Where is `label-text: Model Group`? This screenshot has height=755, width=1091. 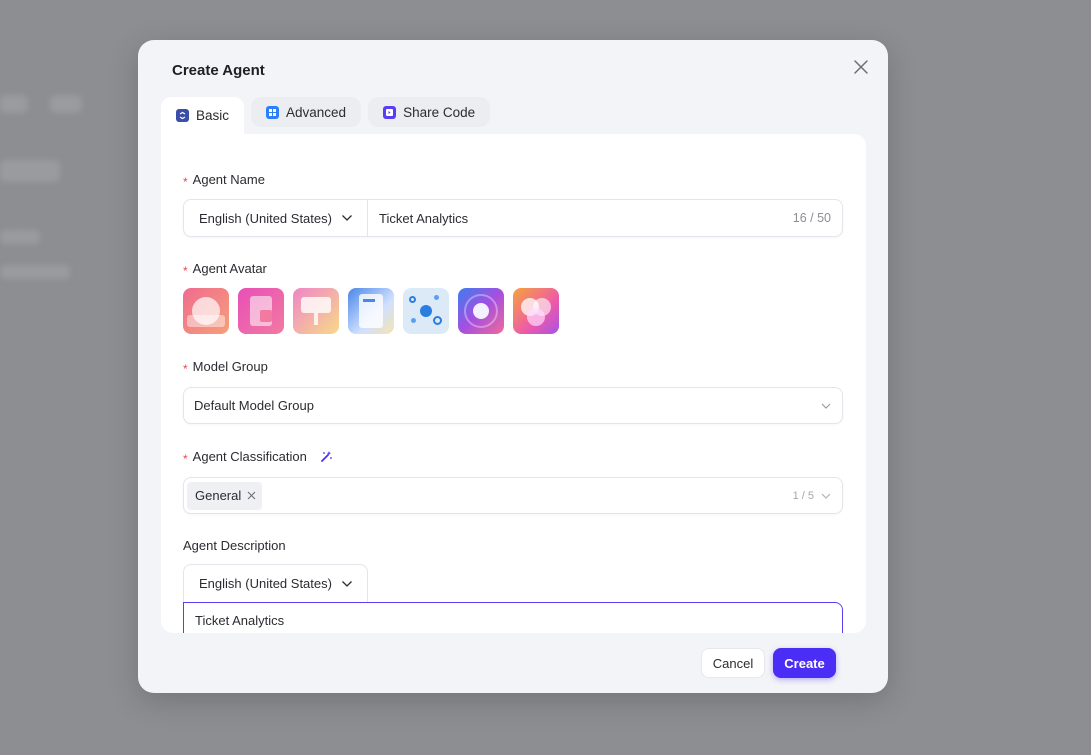
label-text: Model Group is located at coordinates (230, 366).